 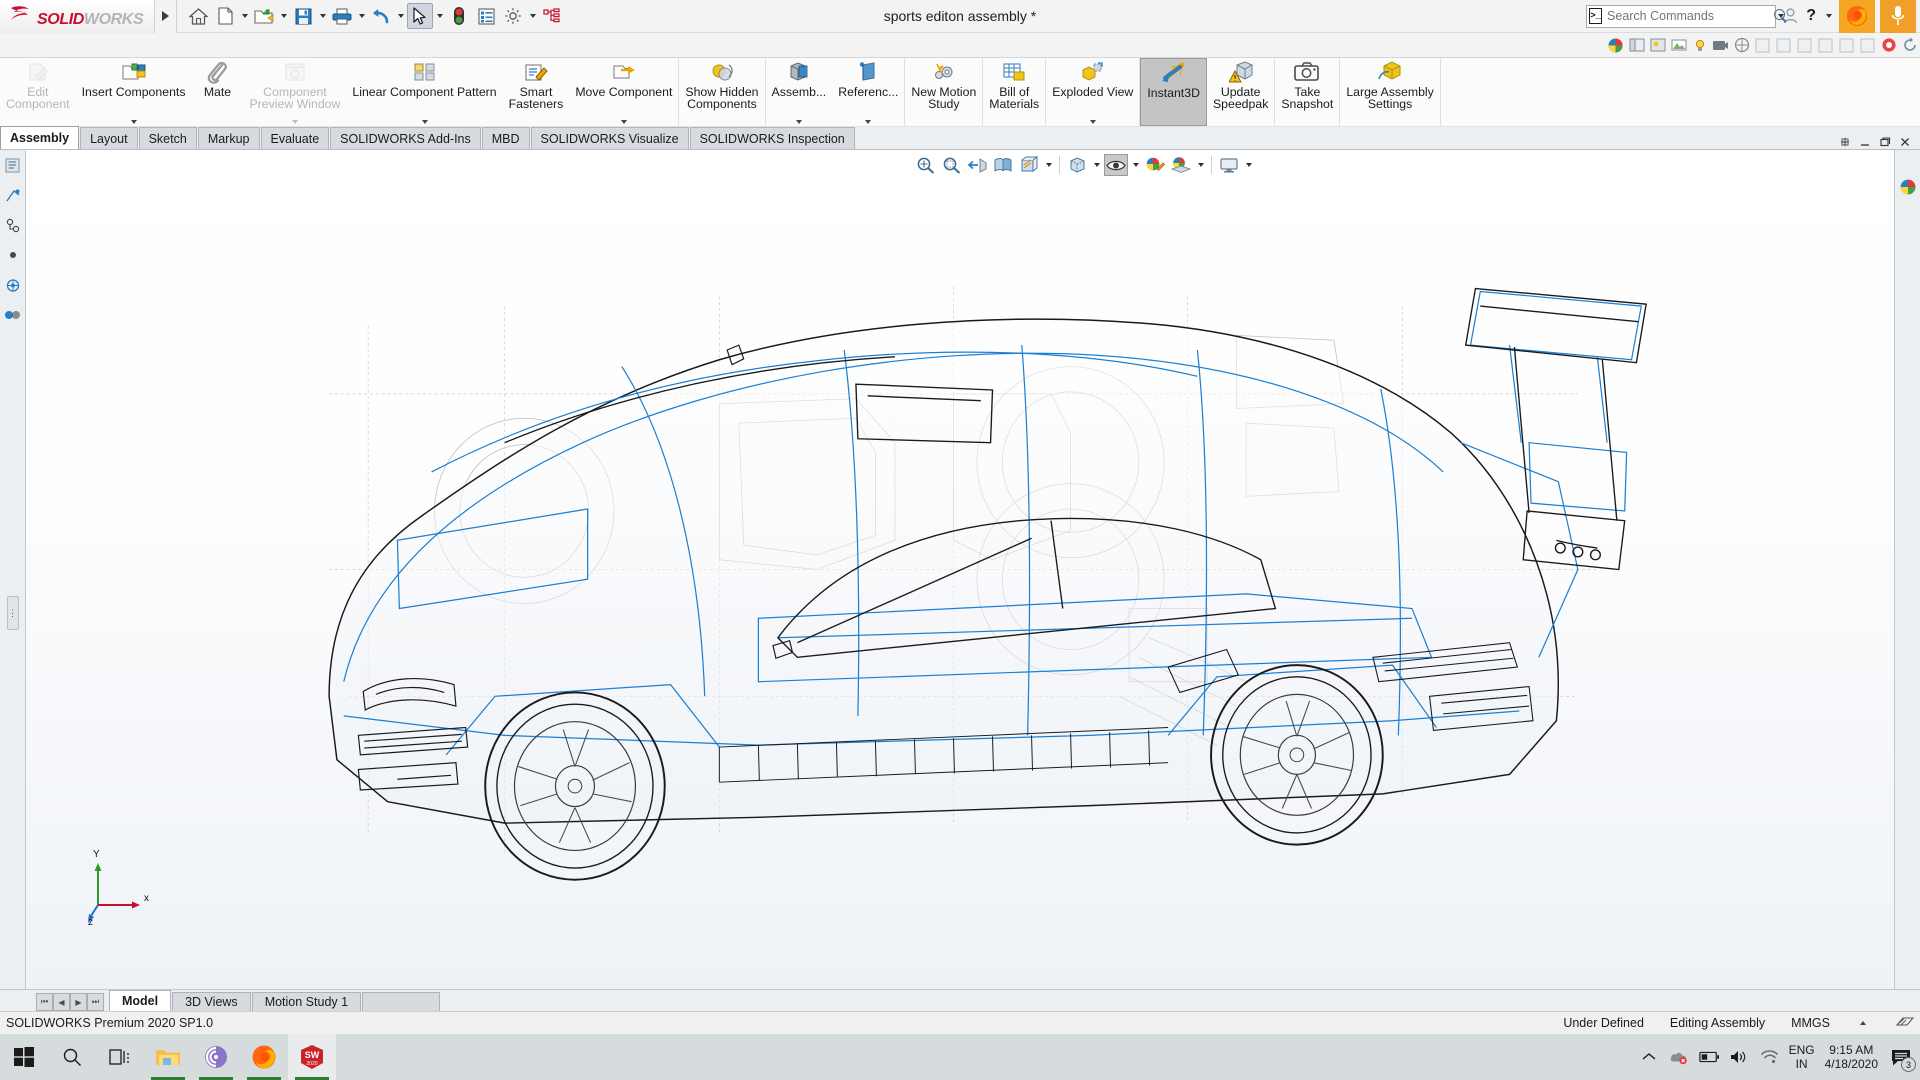 I want to click on bill-of-materials-button: Bill of Materials, so click(x=1014, y=92).